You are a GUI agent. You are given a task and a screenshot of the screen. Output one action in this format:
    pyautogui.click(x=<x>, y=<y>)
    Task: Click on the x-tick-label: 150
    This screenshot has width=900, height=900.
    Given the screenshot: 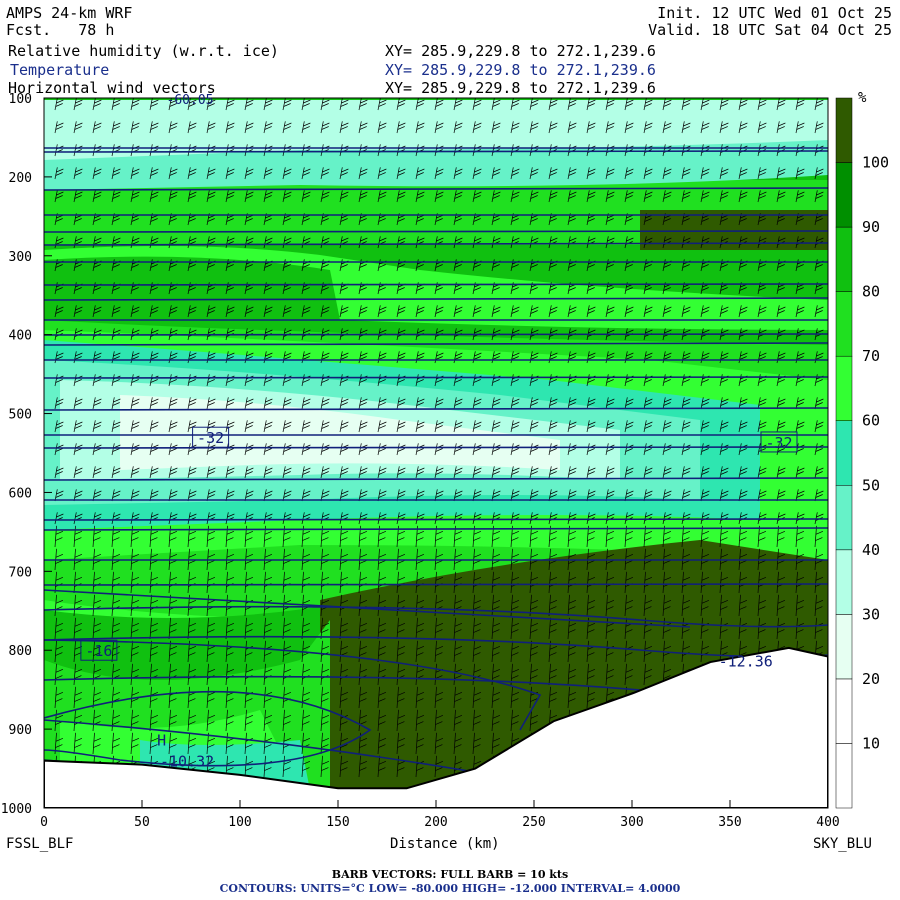 What is the action you would take?
    pyautogui.click(x=337, y=822)
    